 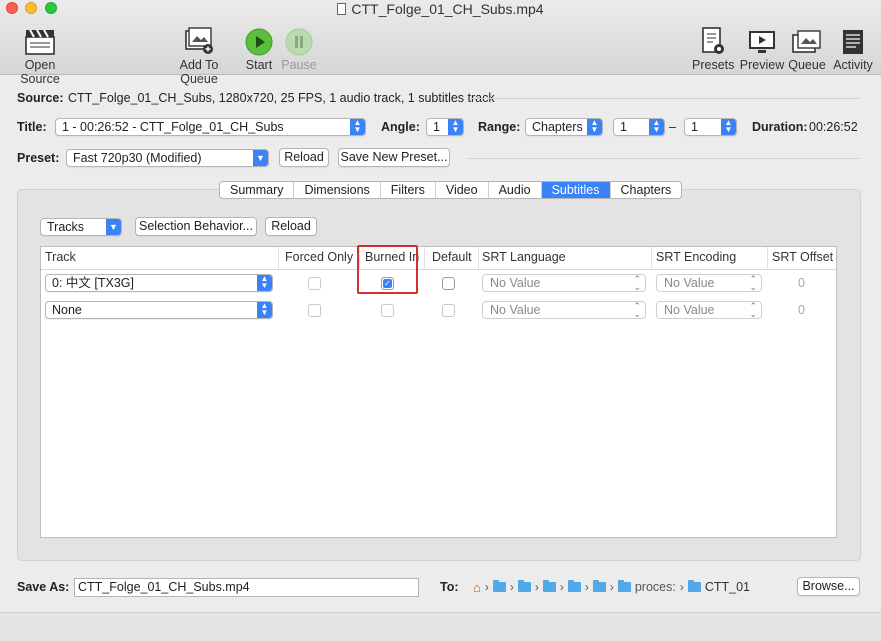 What do you see at coordinates (576, 190) in the screenshot?
I see `tab-subtitles: Subtitles` at bounding box center [576, 190].